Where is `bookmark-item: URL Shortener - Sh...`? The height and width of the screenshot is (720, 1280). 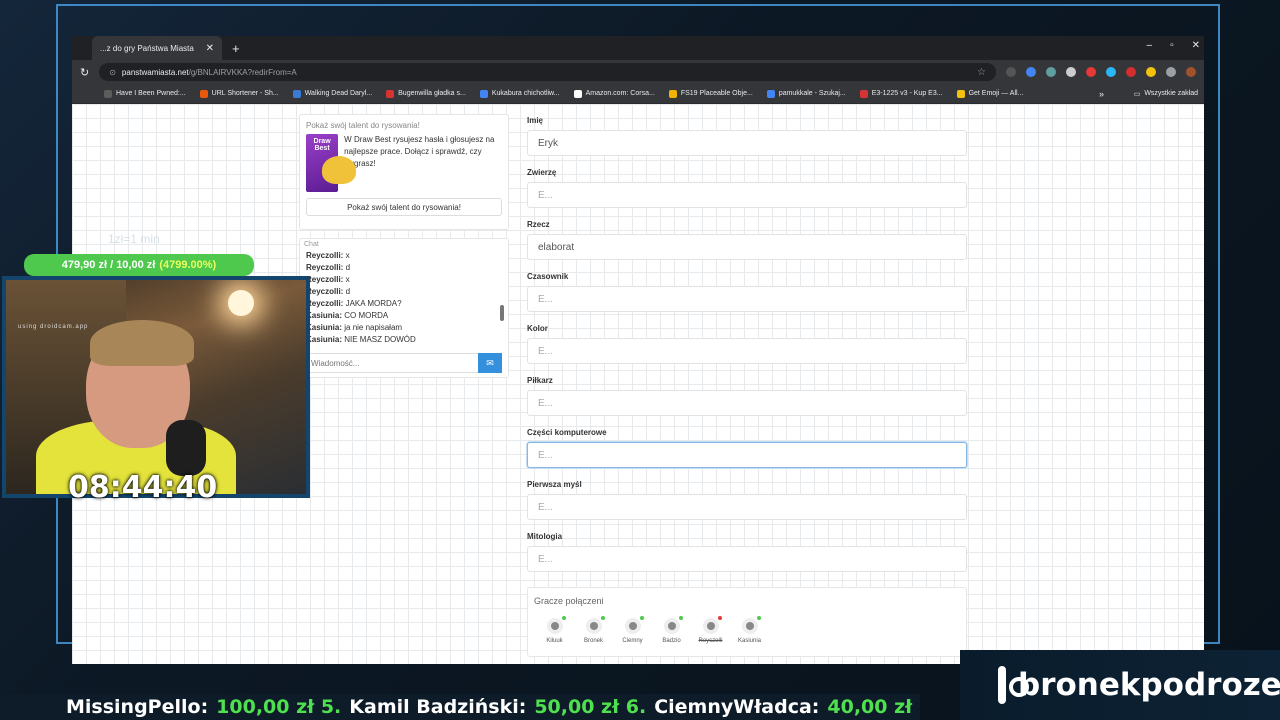
bookmark-item: URL Shortener - Sh... is located at coordinates (239, 93).